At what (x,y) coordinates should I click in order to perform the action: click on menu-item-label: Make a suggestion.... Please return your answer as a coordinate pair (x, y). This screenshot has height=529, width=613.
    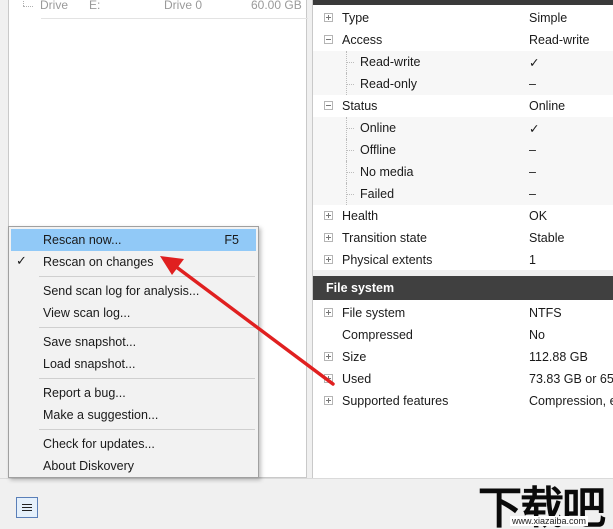
    Looking at the image, I should click on (101, 415).